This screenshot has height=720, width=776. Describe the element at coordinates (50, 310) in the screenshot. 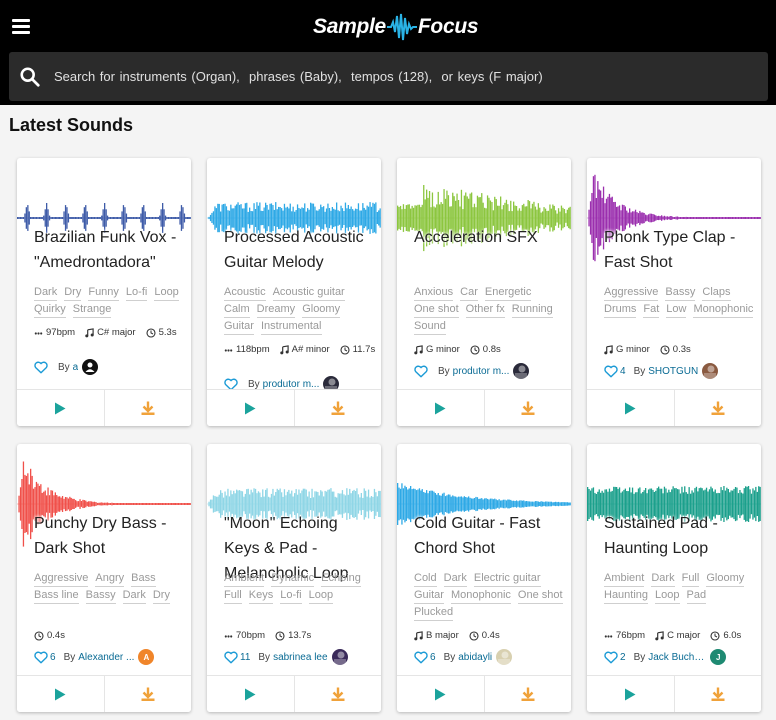

I see `tag: Quirky` at that location.